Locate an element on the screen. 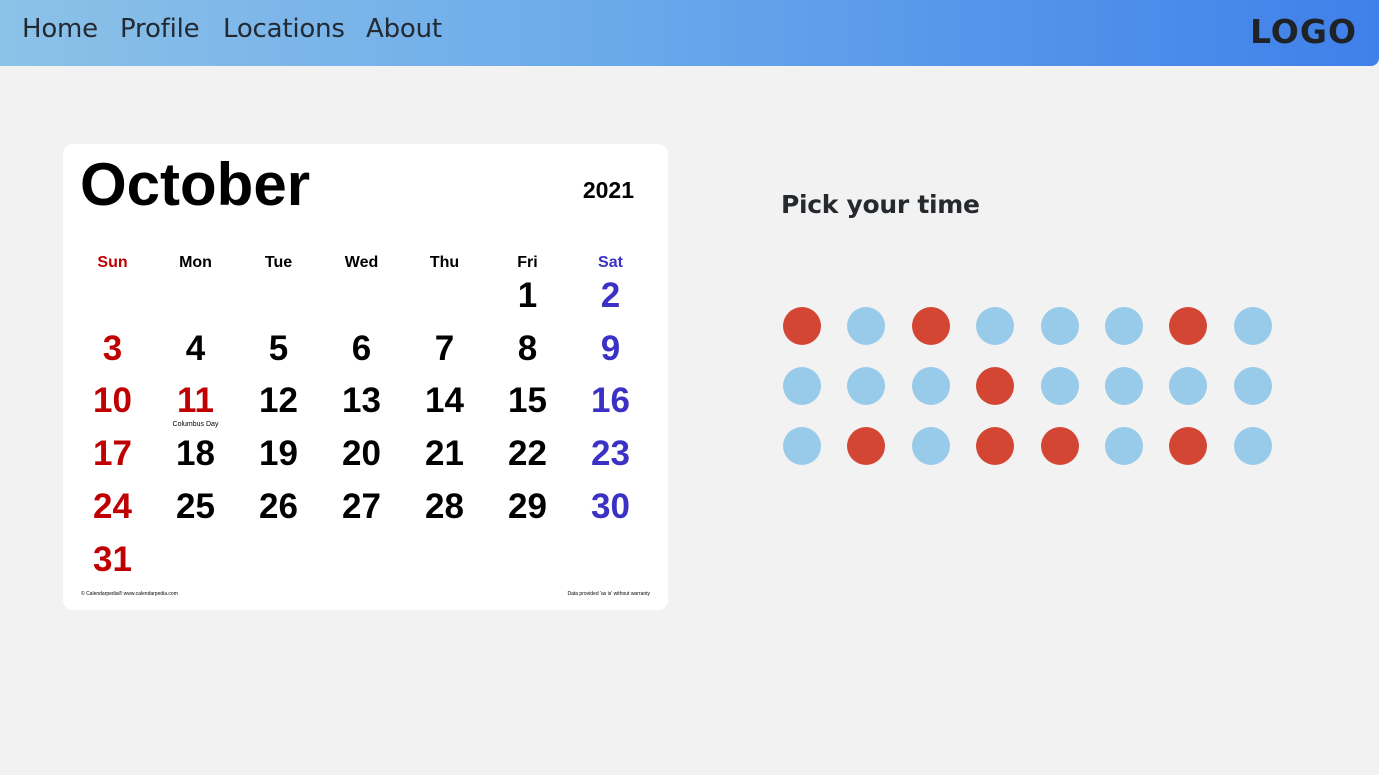  calendar-day: 30 is located at coordinates (610, 507).